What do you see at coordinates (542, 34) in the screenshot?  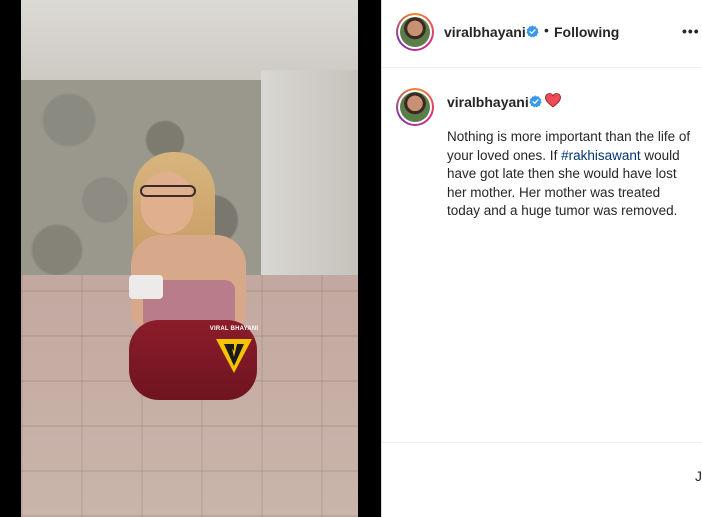 I see `post-header: viralbhayani • Following •••` at bounding box center [542, 34].